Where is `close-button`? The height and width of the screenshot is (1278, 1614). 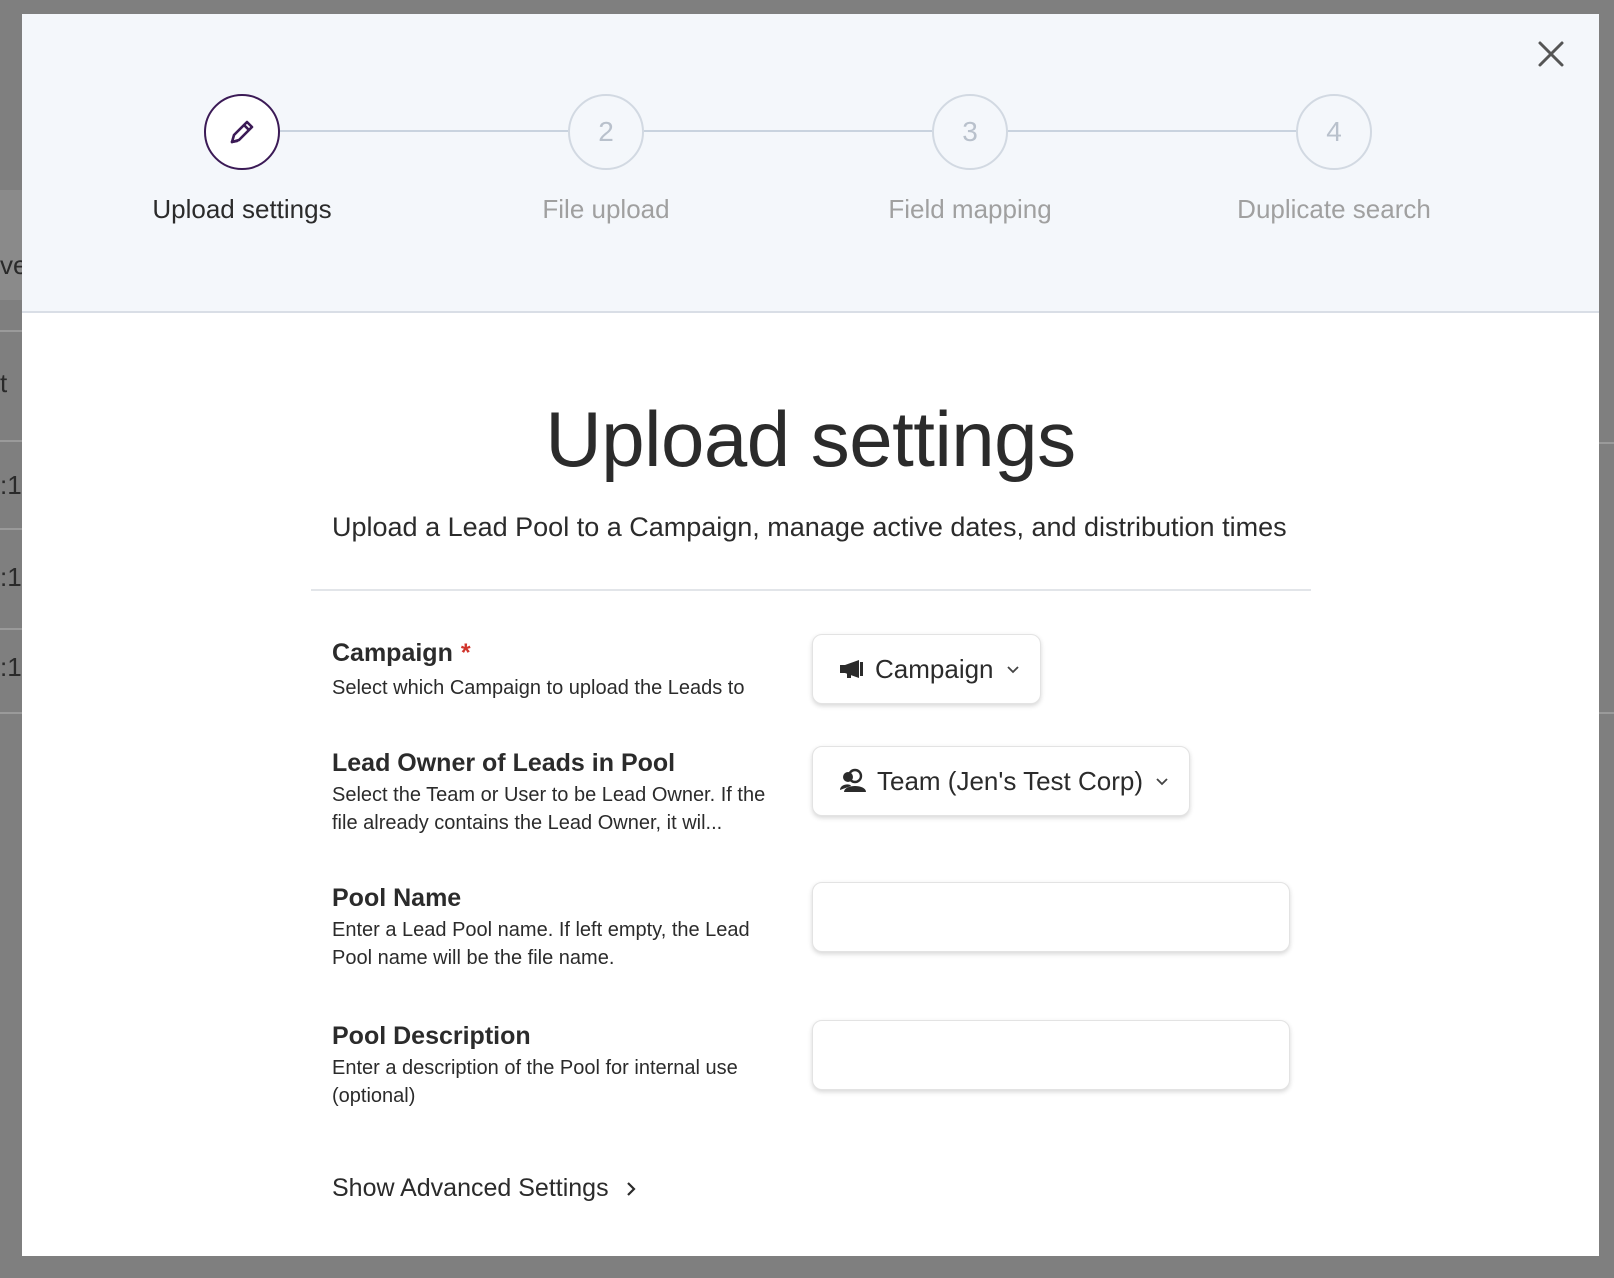
close-button is located at coordinates (1551, 54).